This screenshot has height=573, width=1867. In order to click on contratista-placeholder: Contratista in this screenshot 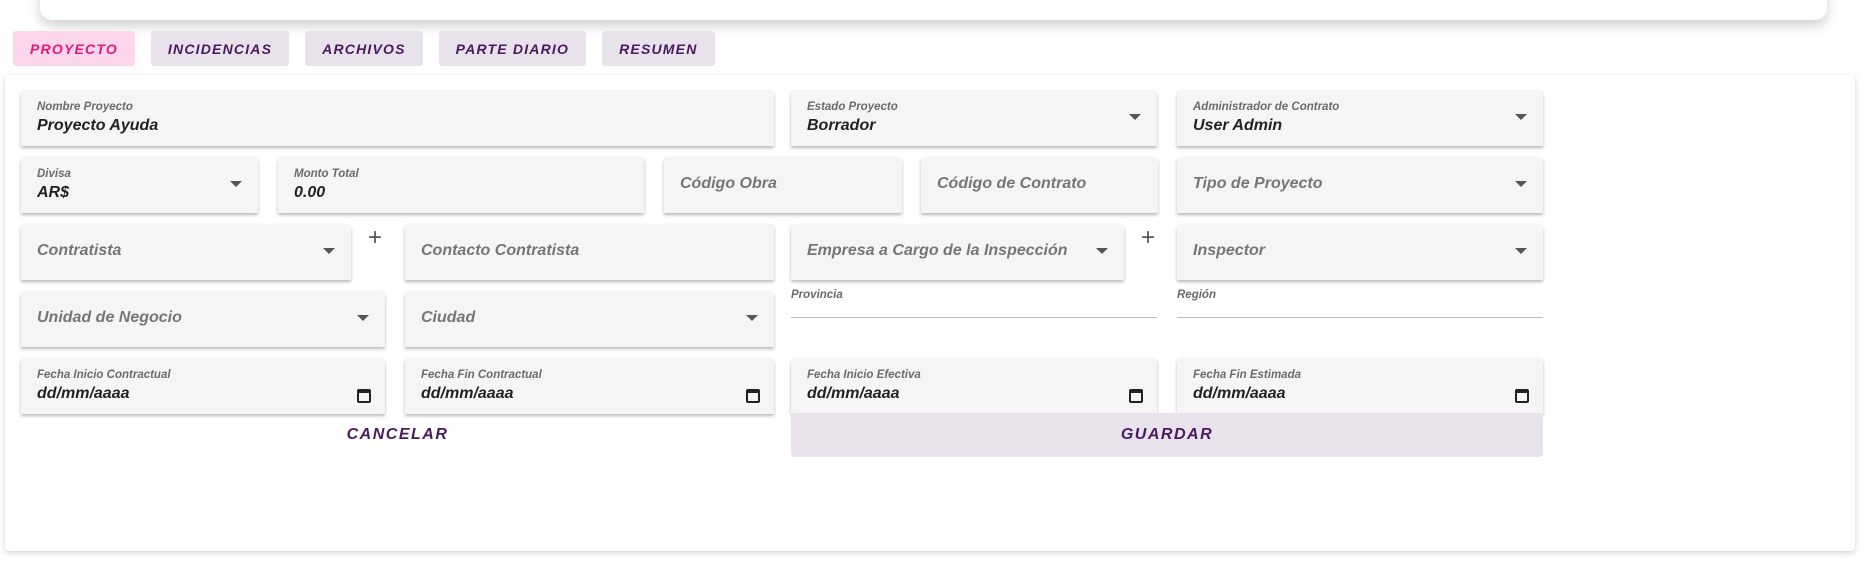, I will do `click(79, 250)`.